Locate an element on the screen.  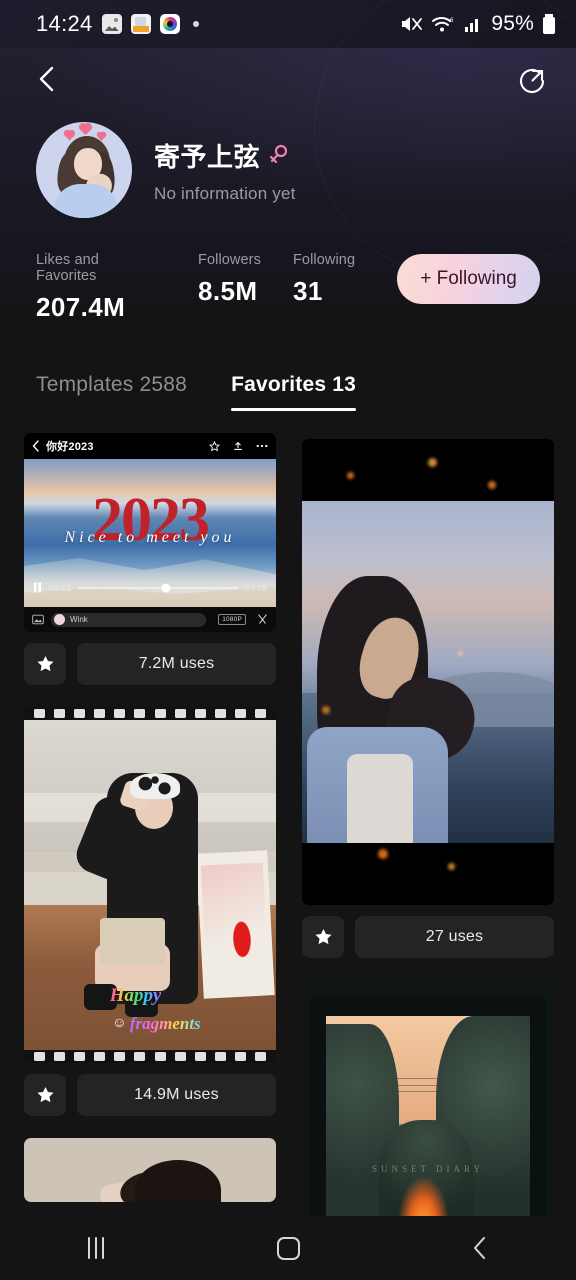
status-time: 14:24 is located at coordinates (64, 23).